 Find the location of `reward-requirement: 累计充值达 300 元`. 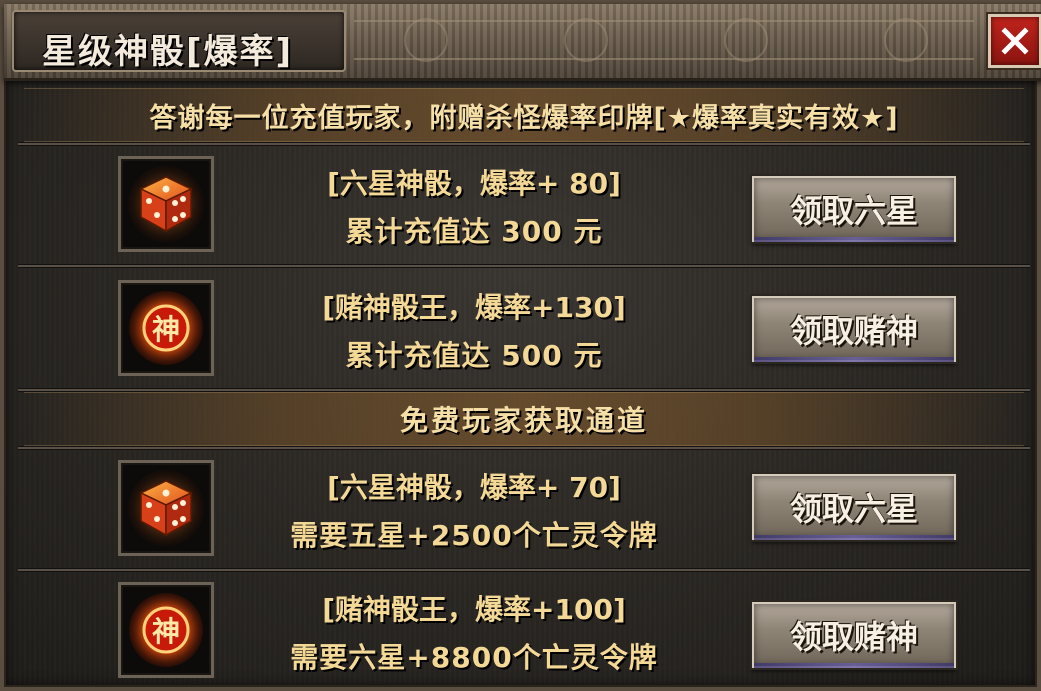

reward-requirement: 累计充值达 300 元 is located at coordinates (474, 231).